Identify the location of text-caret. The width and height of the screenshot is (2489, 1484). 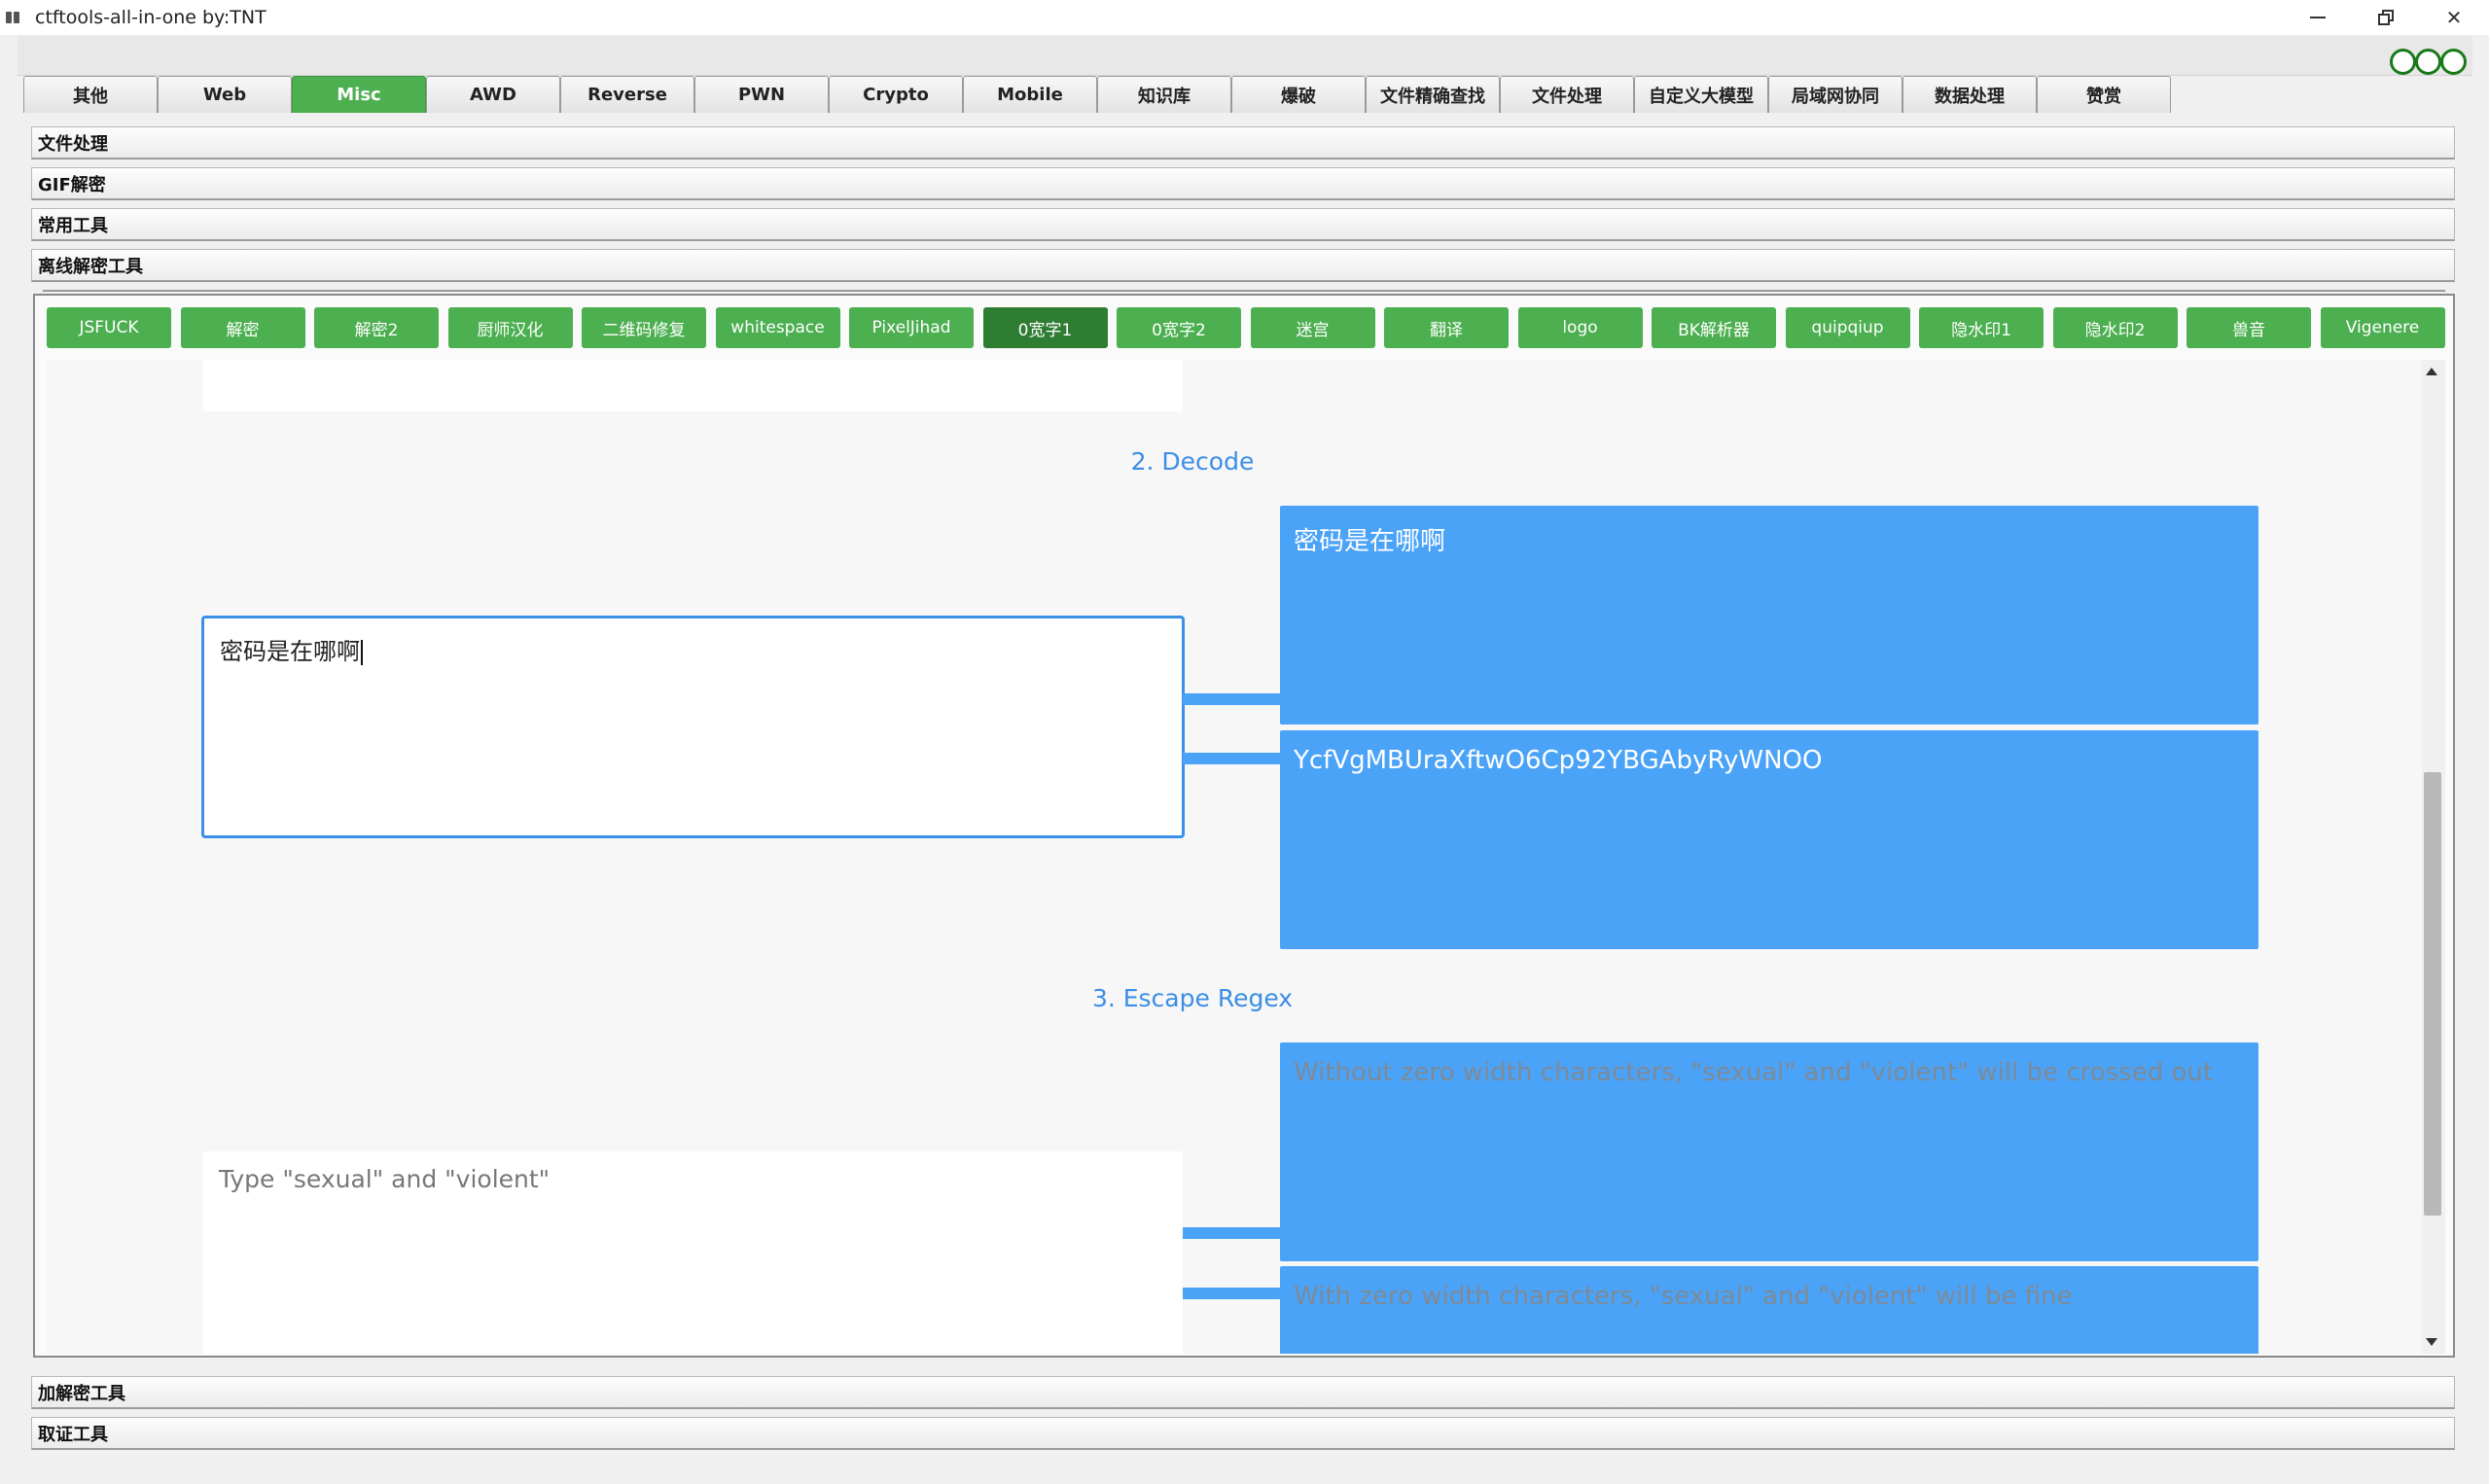
(362, 652).